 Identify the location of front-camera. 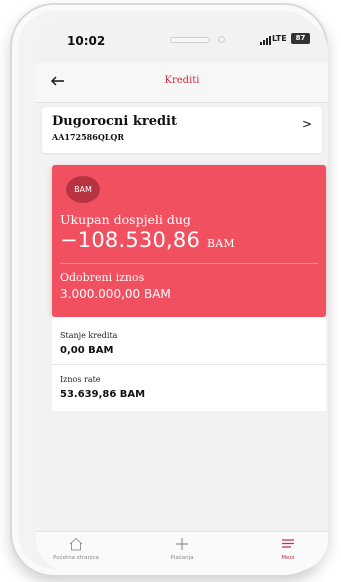
(221, 39).